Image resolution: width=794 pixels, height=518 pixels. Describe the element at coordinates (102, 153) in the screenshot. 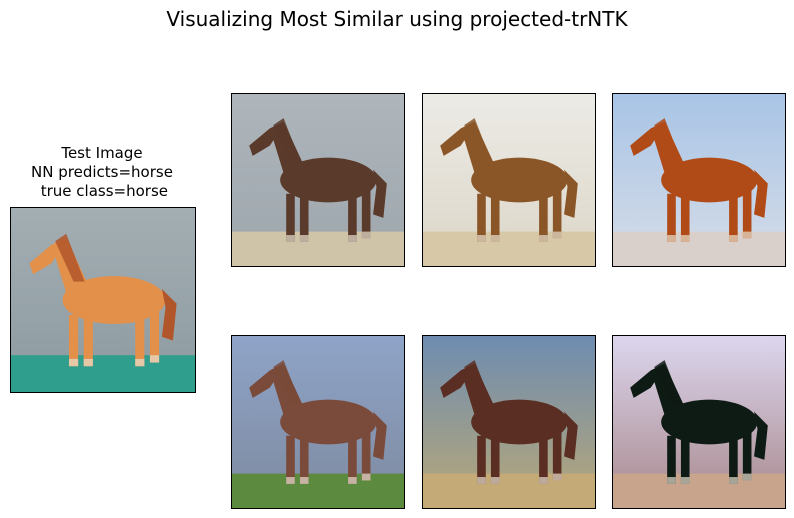

I see `test-caption-line-1: Test Image` at that location.